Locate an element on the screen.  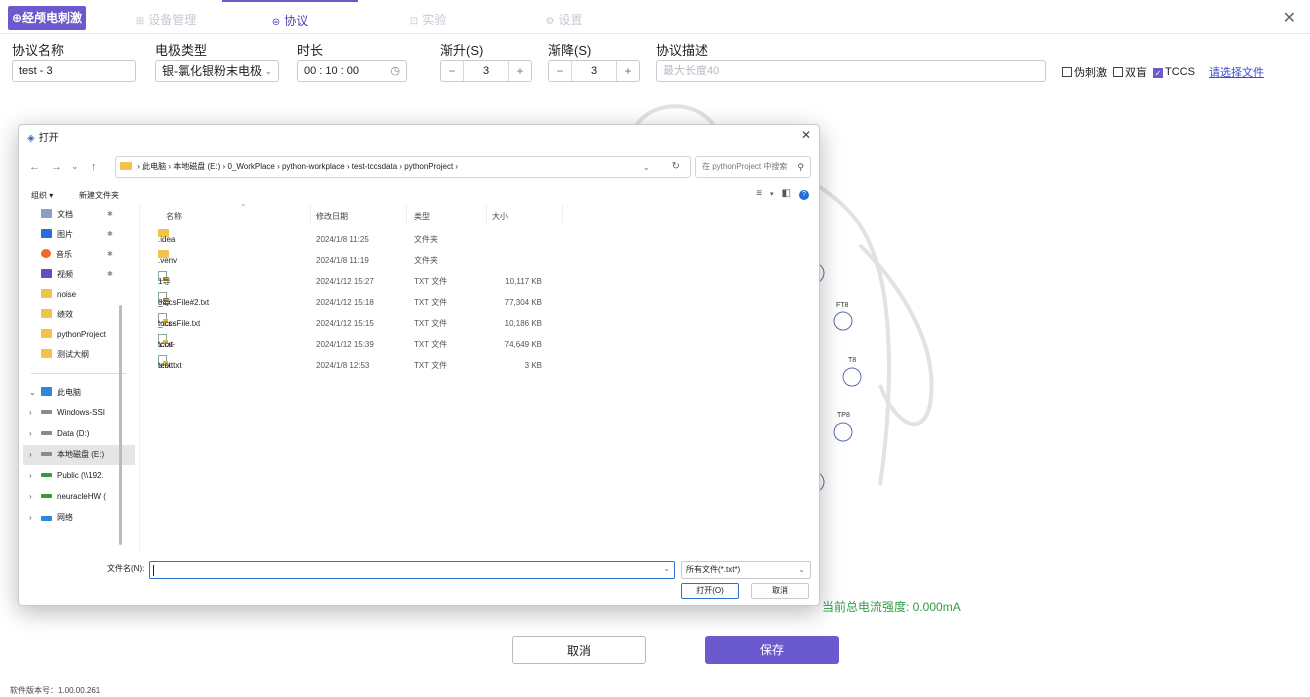
column-header-date: 修改日期 is located at coordinates (332, 216).